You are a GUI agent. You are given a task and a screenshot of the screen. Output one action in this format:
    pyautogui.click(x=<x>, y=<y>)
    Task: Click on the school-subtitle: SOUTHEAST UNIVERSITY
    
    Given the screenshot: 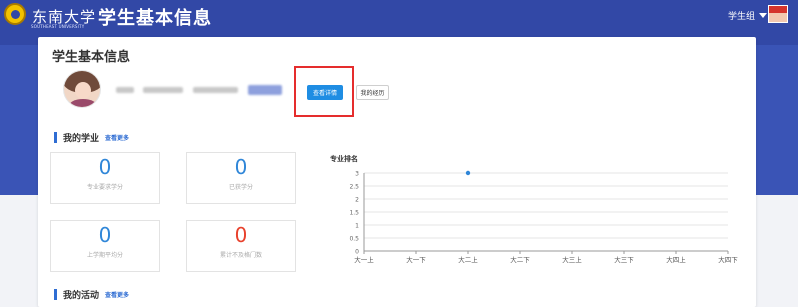 What is the action you would take?
    pyautogui.click(x=58, y=26)
    